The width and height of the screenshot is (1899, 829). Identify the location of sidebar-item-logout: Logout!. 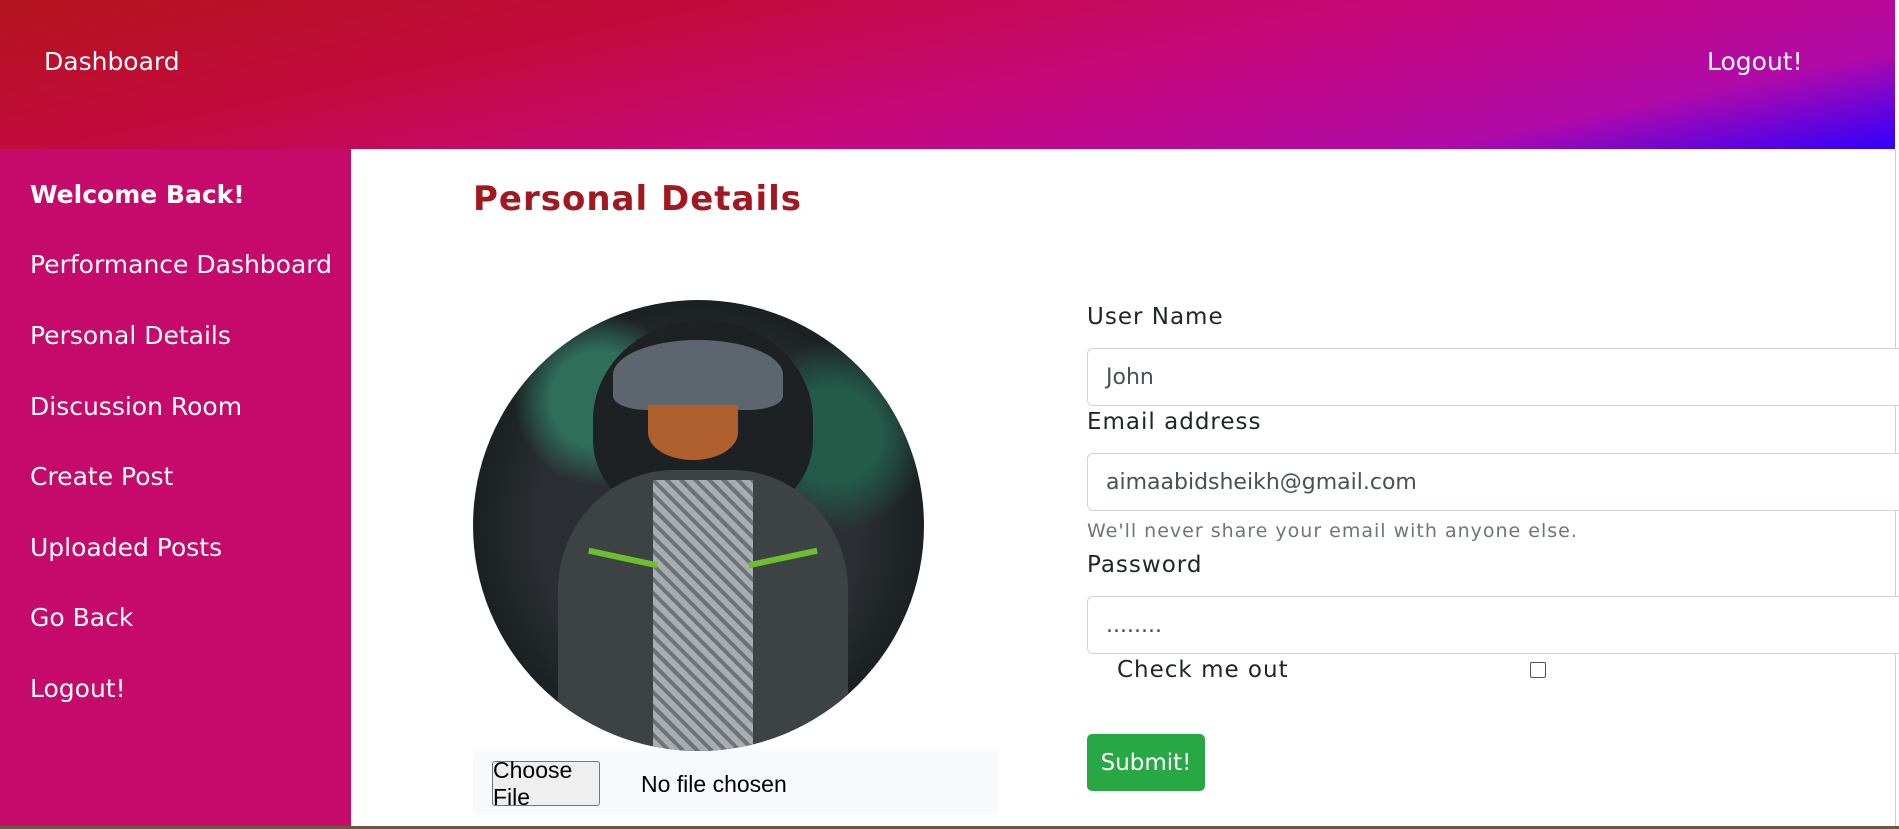
(78, 688).